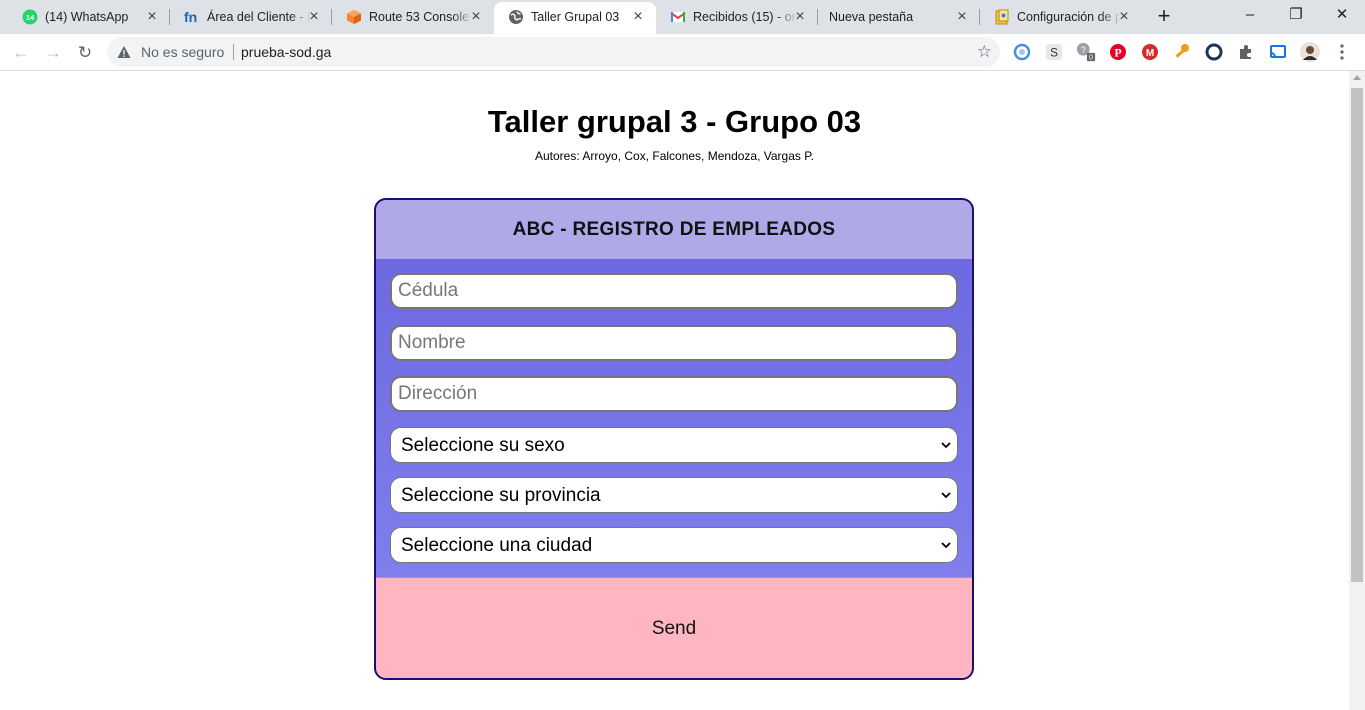 This screenshot has width=1365, height=710. I want to click on tab-title: Taller Grupal 03, so click(575, 17).